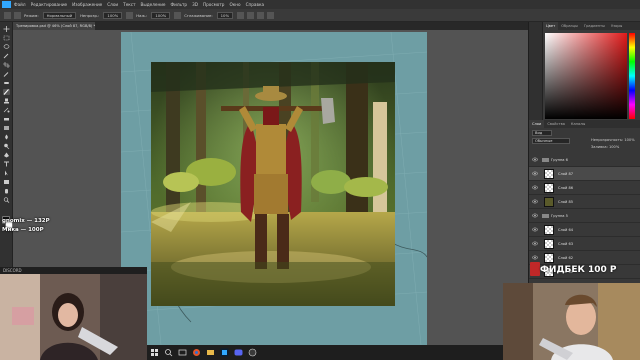 The width and height of the screenshot is (640, 360). I want to click on layer-row: Слой 63, so click(584, 244).